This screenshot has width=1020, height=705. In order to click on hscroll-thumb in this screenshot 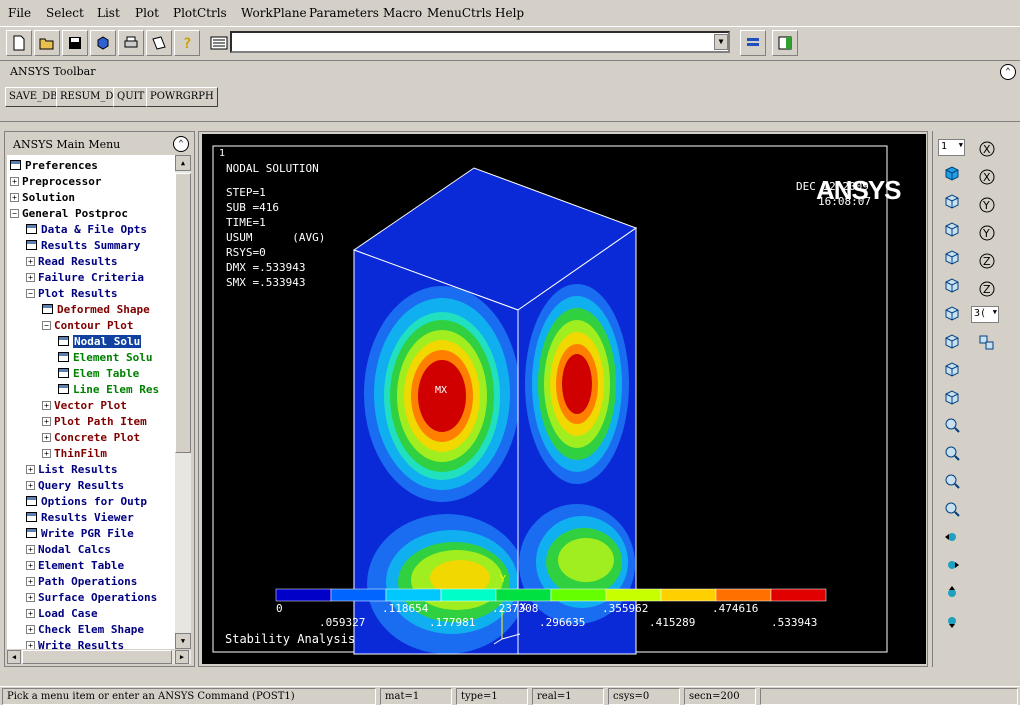, I will do `click(97, 657)`.